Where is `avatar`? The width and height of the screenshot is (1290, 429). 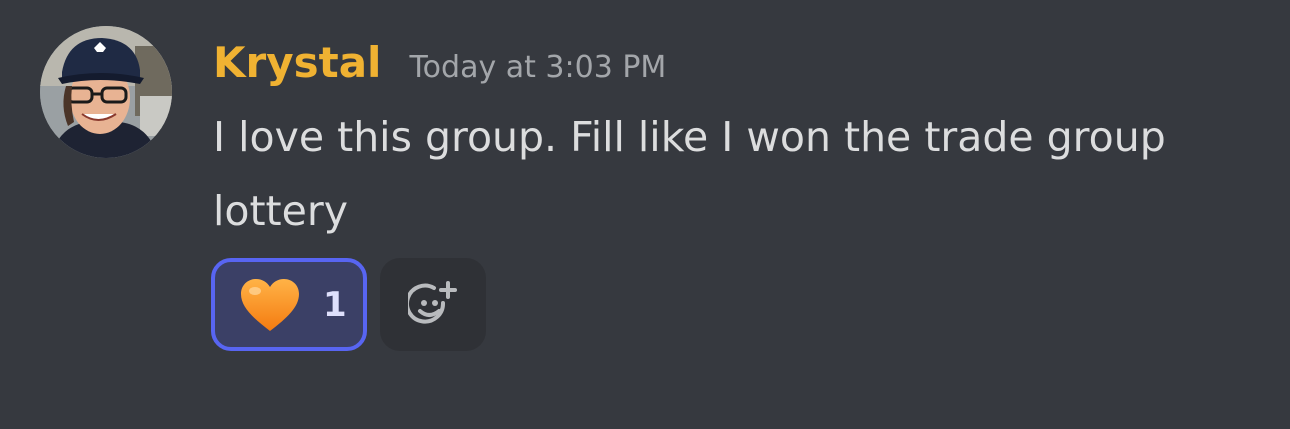
avatar is located at coordinates (106, 92).